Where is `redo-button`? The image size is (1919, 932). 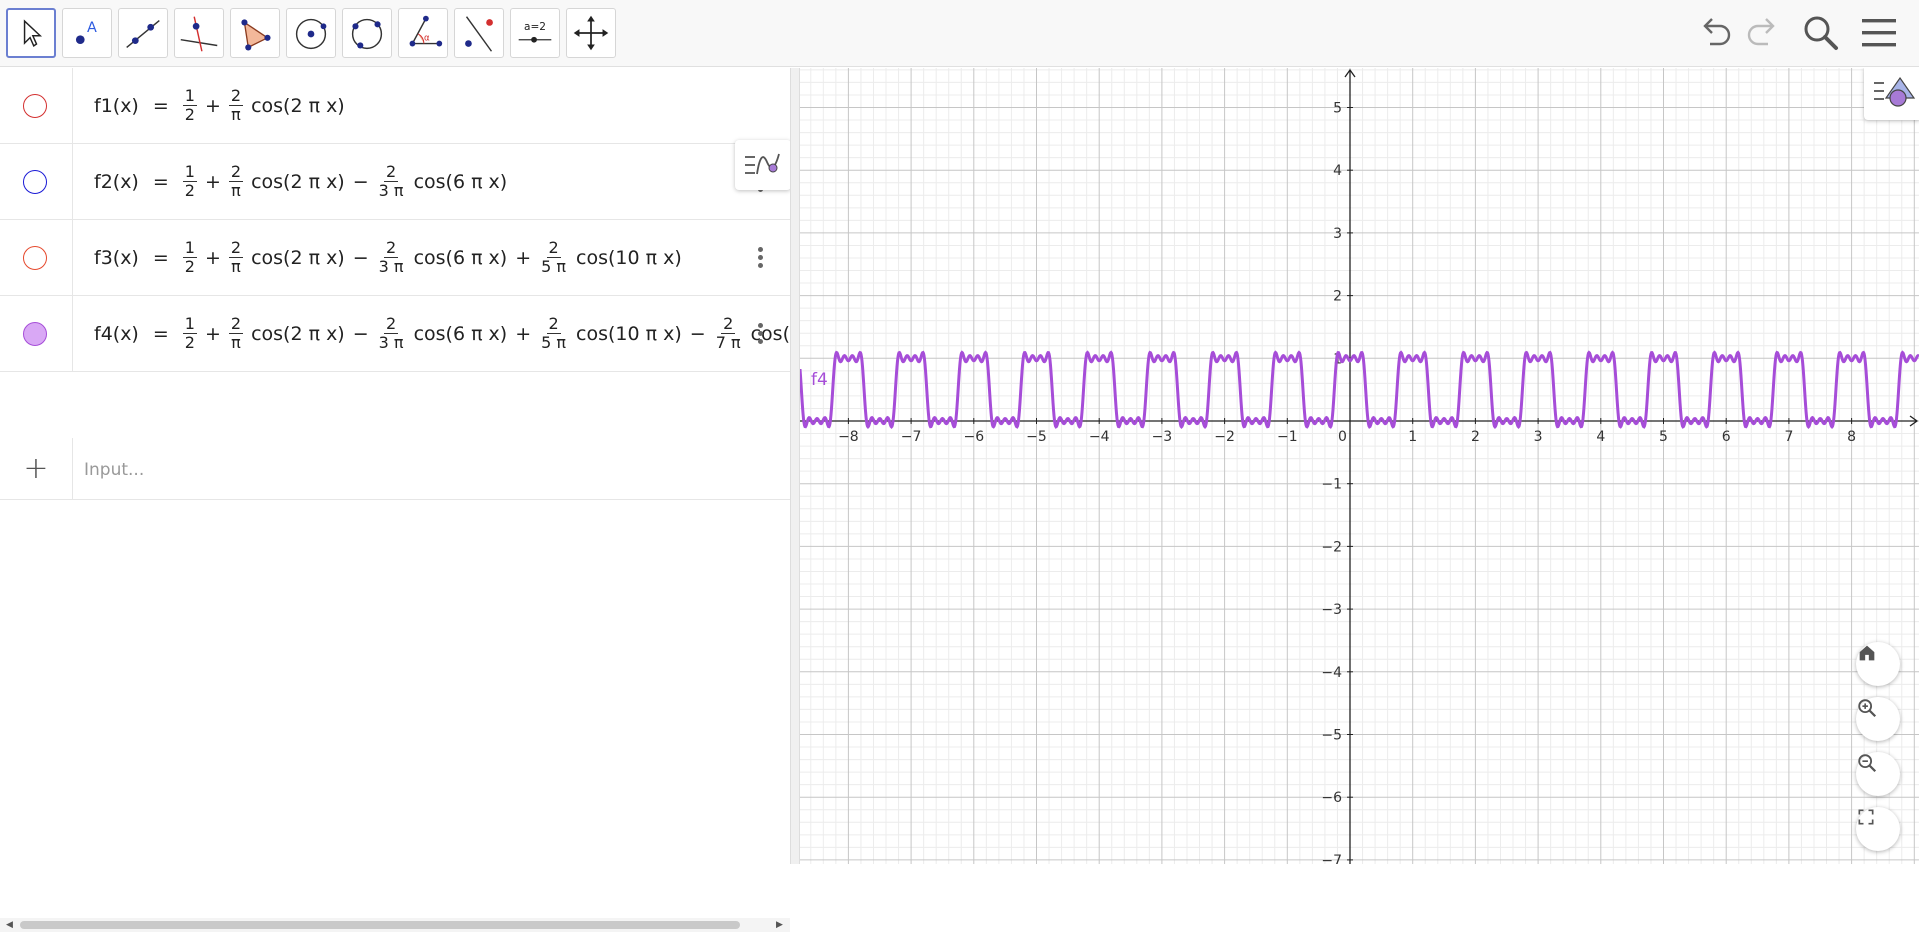
redo-button is located at coordinates (1763, 33).